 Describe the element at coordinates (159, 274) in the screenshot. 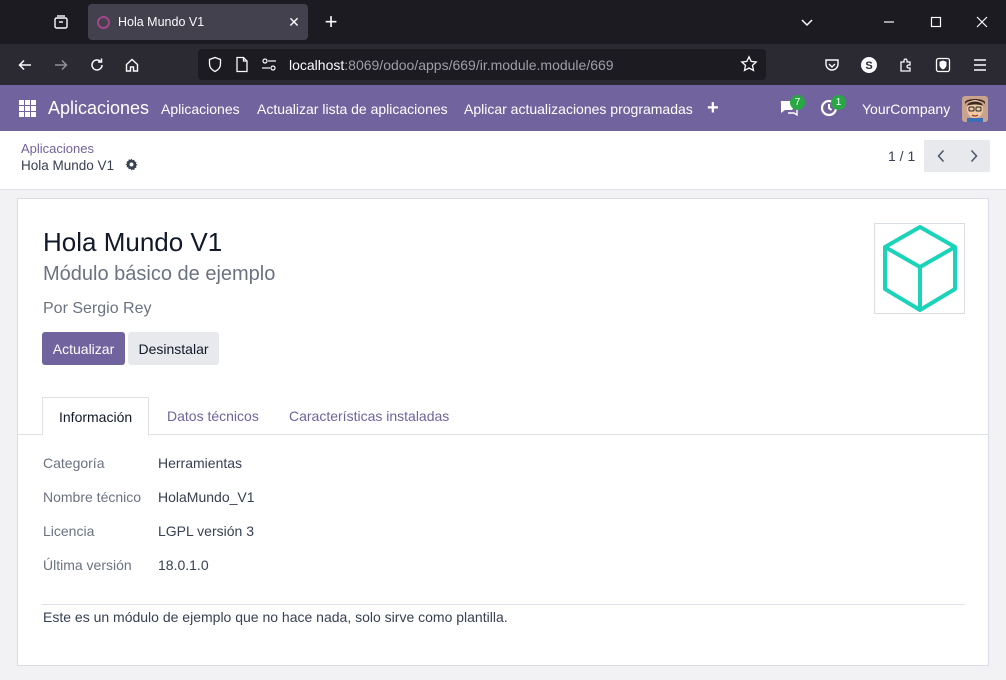

I see `module-summary: Módulo básico de ejemplo` at that location.